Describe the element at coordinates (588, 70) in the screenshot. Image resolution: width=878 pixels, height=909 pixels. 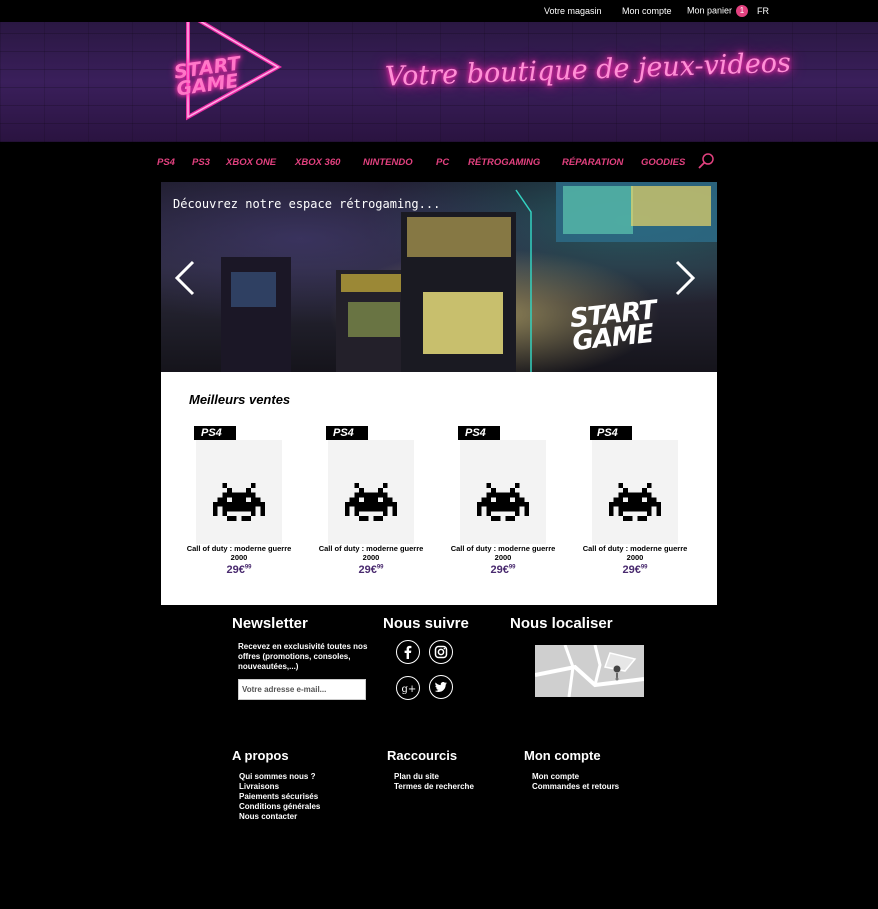
I see `tagline: Votre boutique de jeux-videos` at that location.